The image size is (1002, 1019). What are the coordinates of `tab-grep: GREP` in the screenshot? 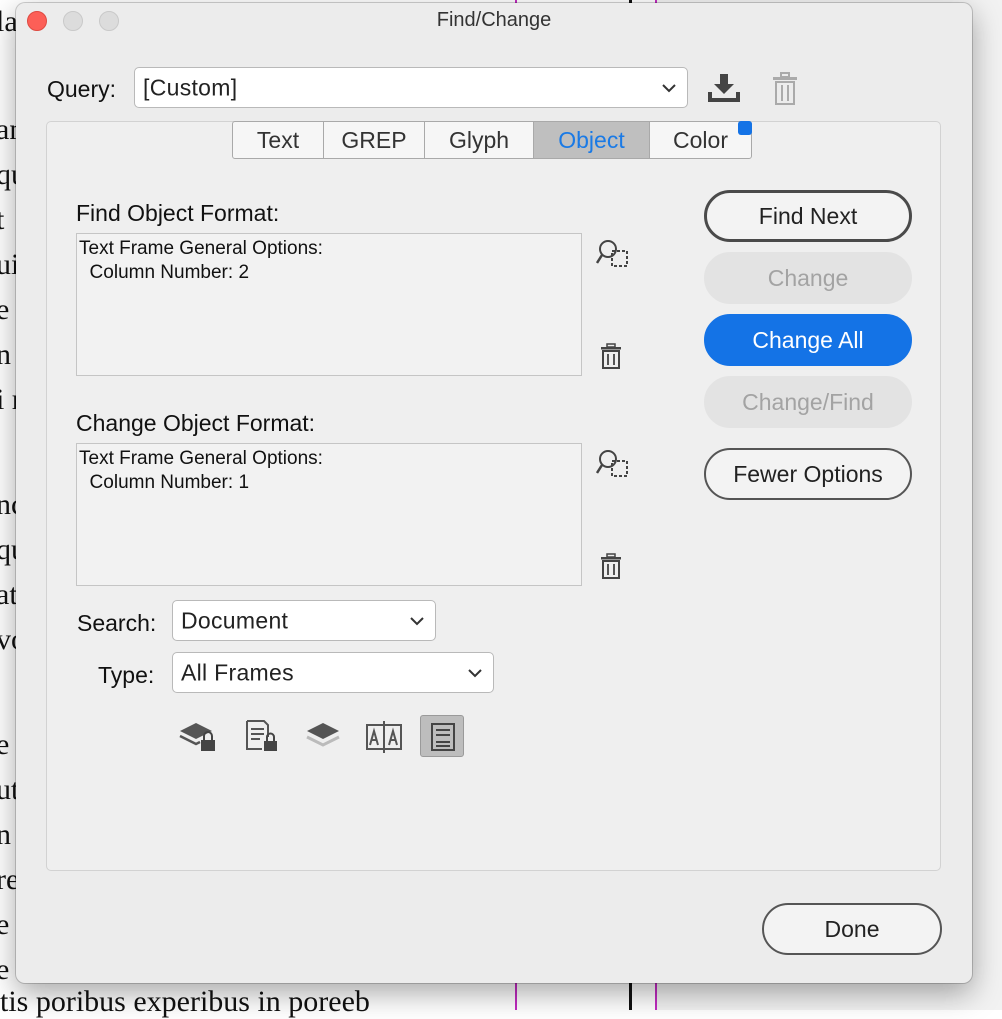 It's located at (374, 140).